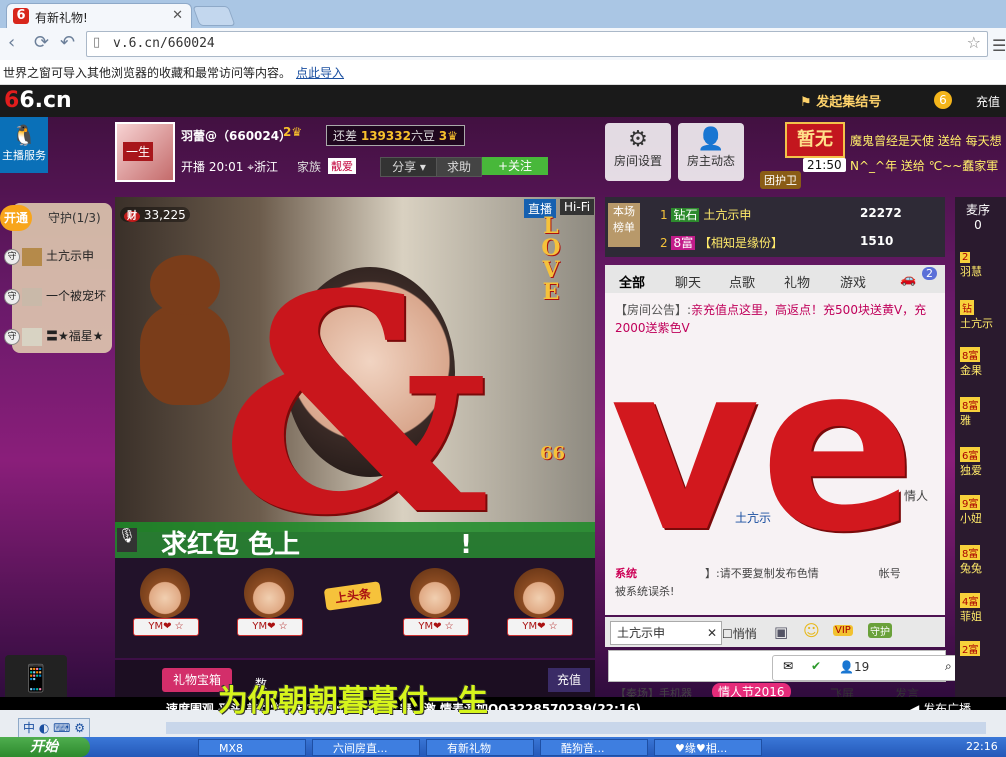 The height and width of the screenshot is (757, 1006). I want to click on image-icon: ▣, so click(781, 632).